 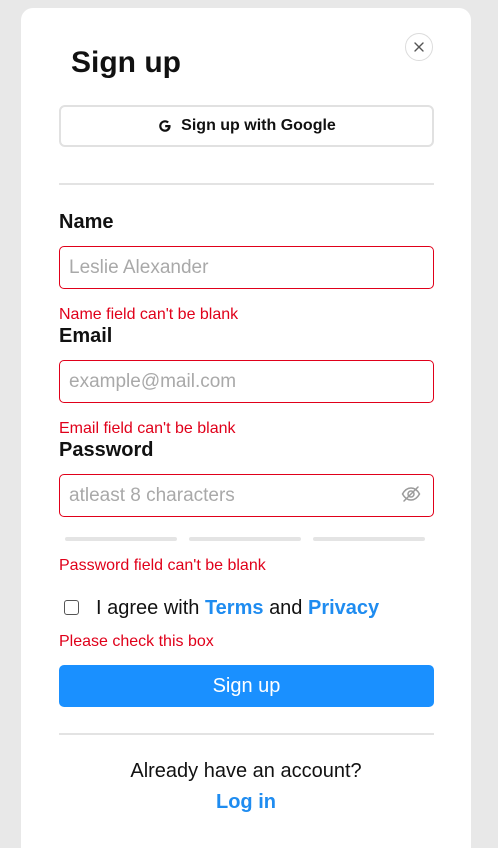 I want to click on google-button-label: Sign up with Google, so click(x=258, y=125).